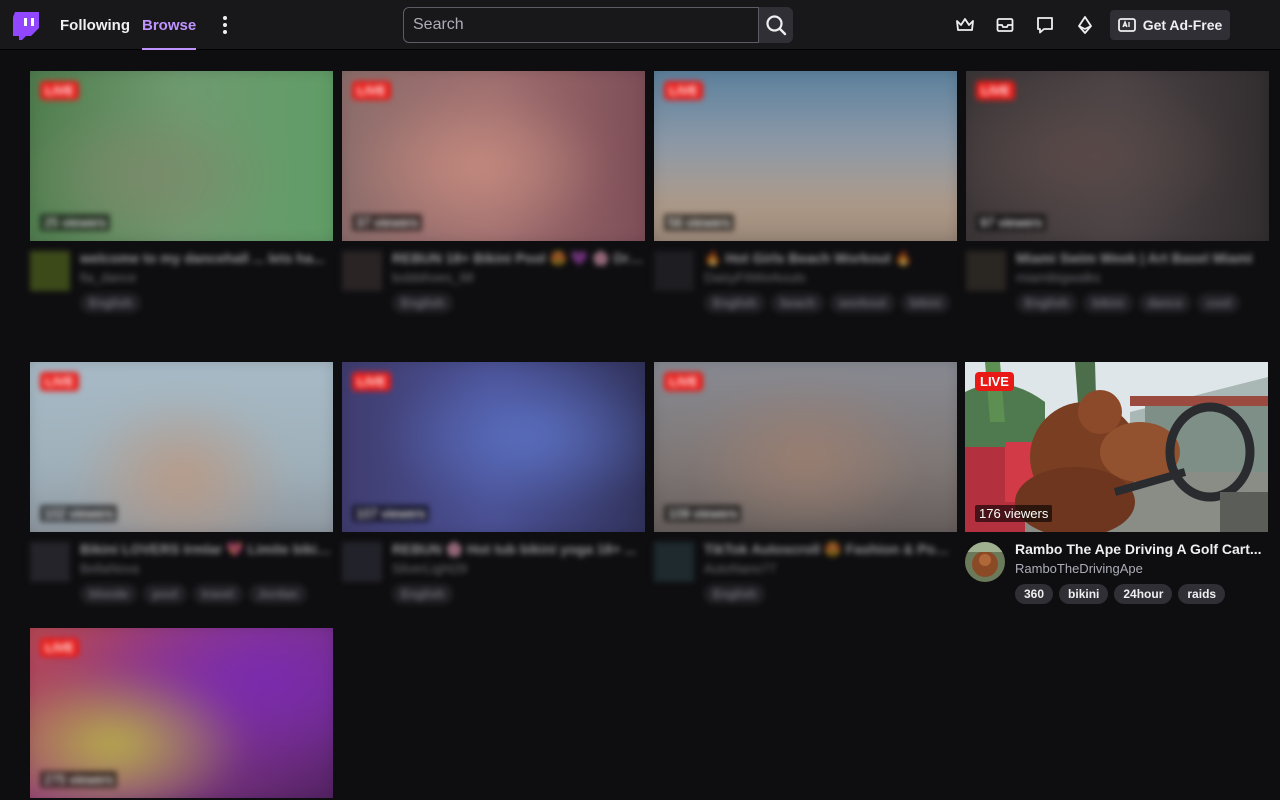  I want to click on stream-card: LIVE 275 viewers, so click(181, 713).